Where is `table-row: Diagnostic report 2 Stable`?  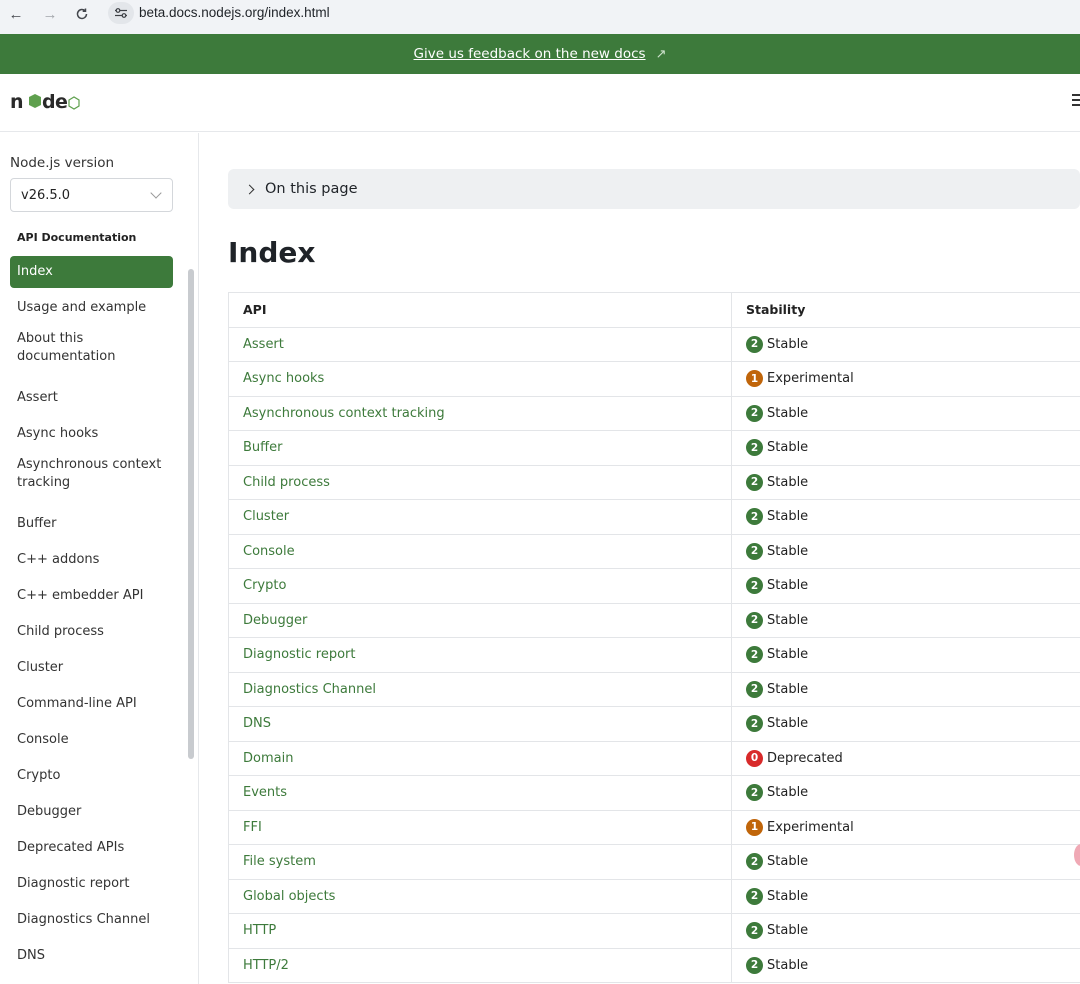 table-row: Diagnostic report 2 Stable is located at coordinates (654, 655).